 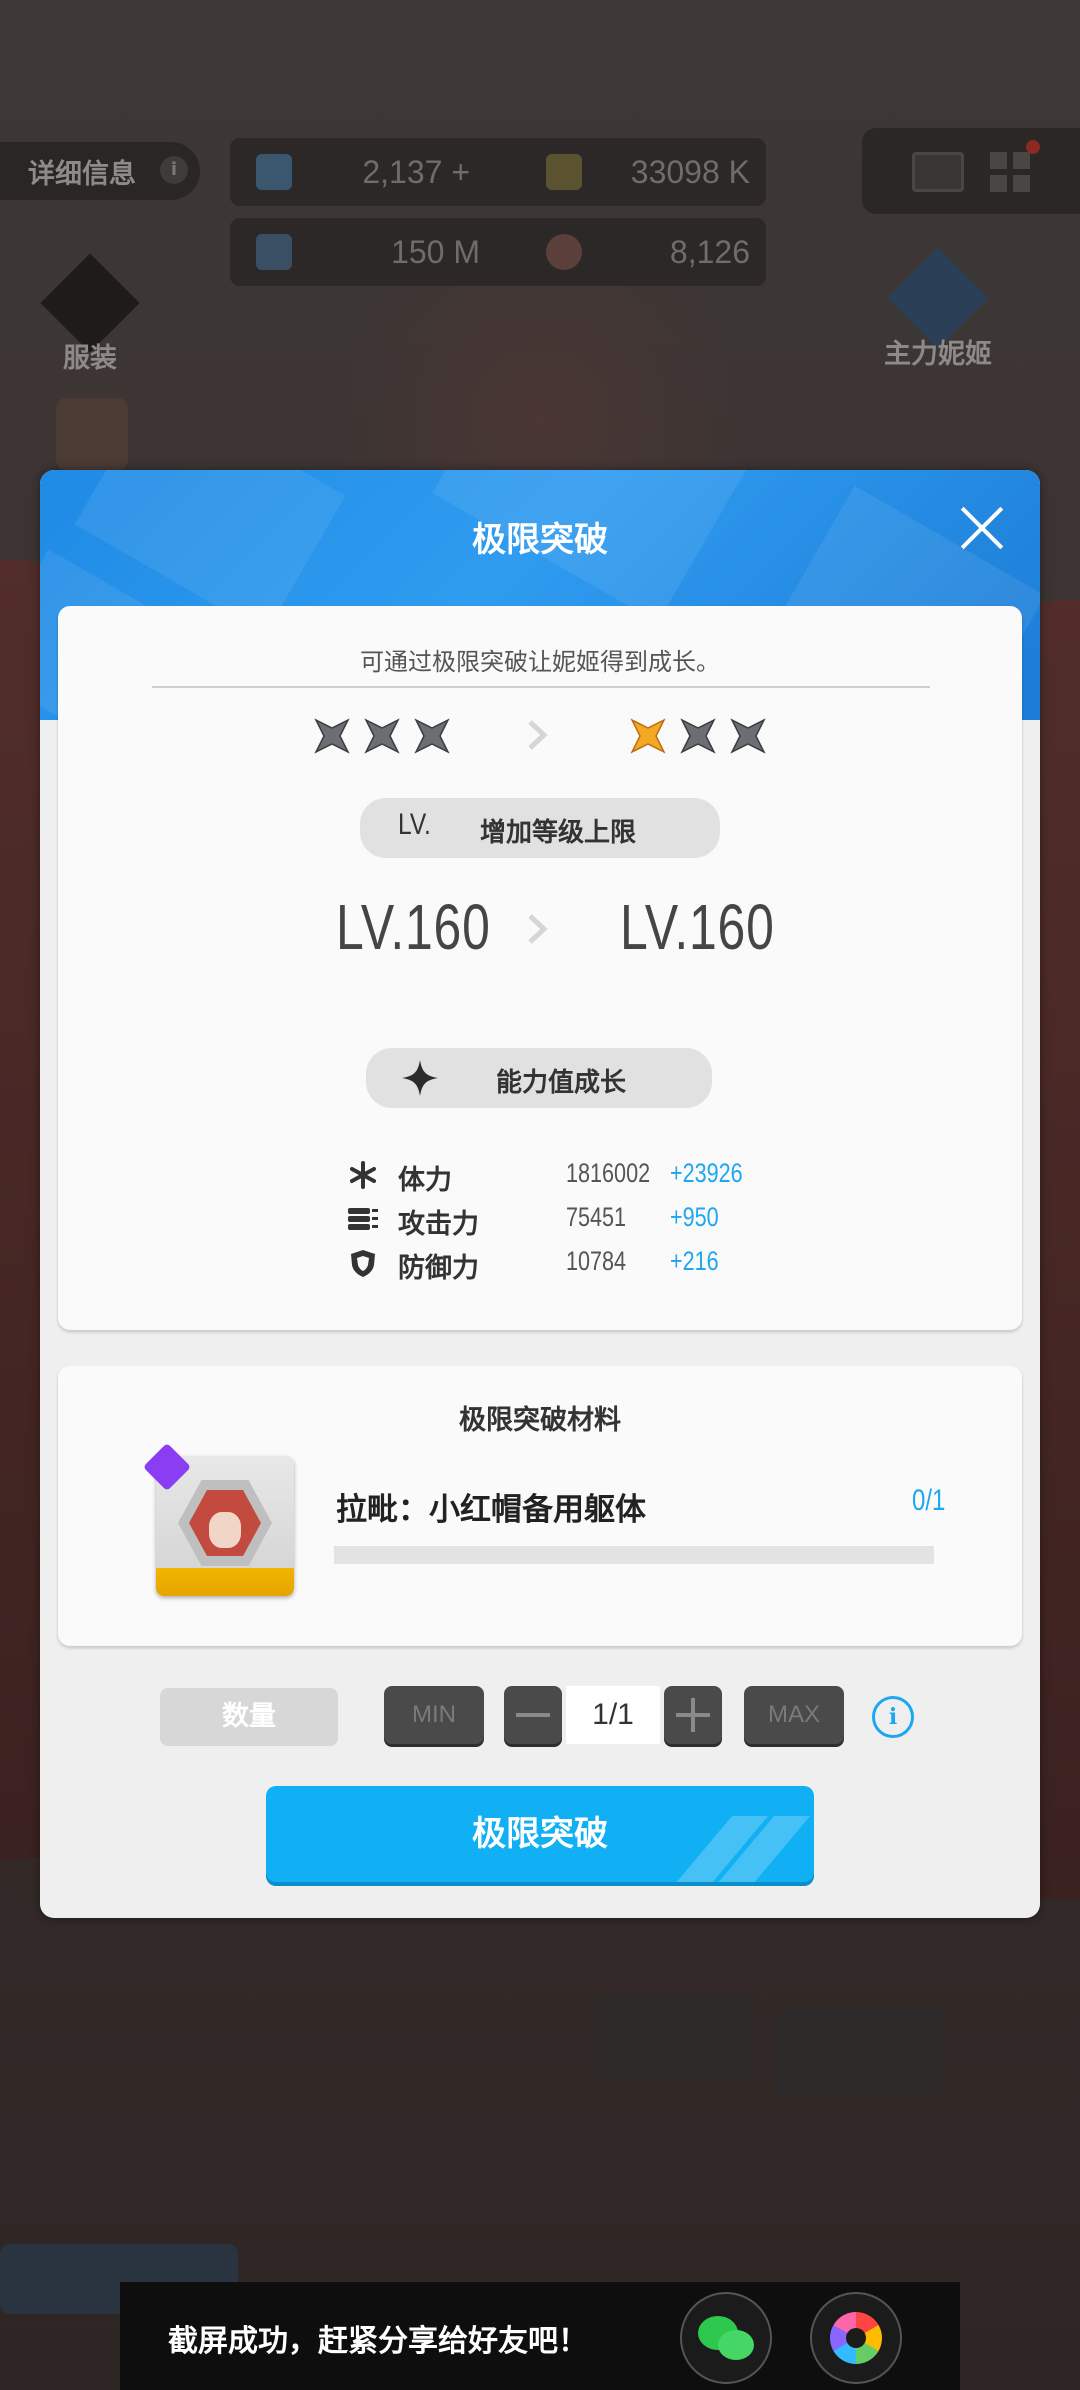 I want to click on material-count: 0/1, so click(x=929, y=1500).